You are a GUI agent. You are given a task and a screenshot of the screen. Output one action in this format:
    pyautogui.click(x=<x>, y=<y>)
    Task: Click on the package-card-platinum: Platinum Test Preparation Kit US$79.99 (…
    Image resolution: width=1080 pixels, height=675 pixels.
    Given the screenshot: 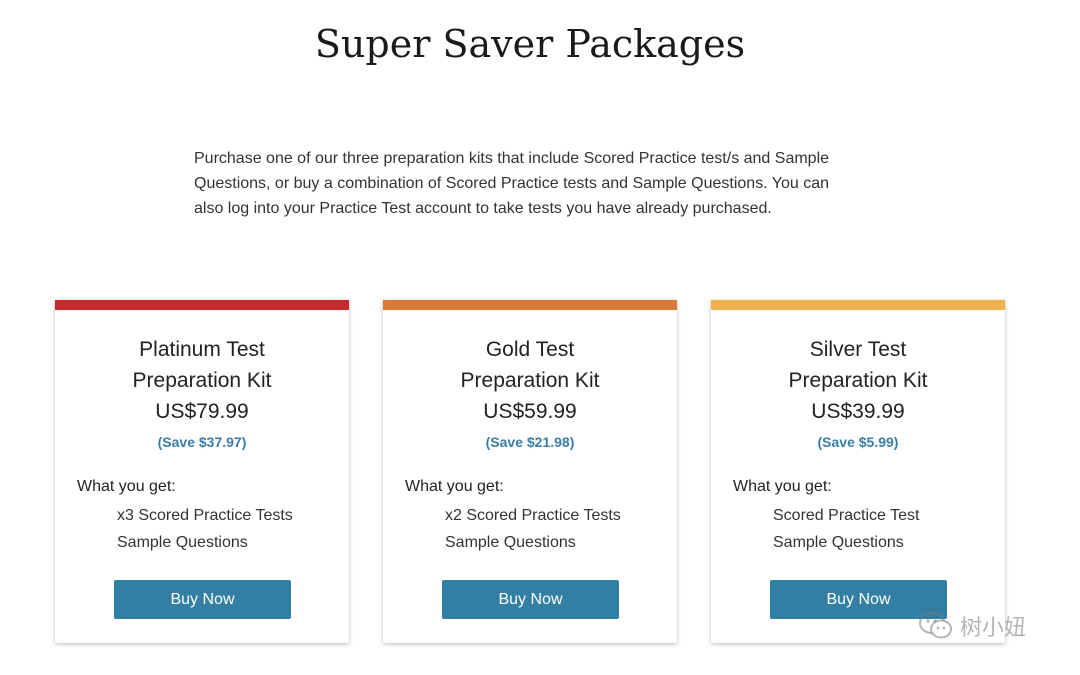 What is the action you would take?
    pyautogui.click(x=202, y=471)
    